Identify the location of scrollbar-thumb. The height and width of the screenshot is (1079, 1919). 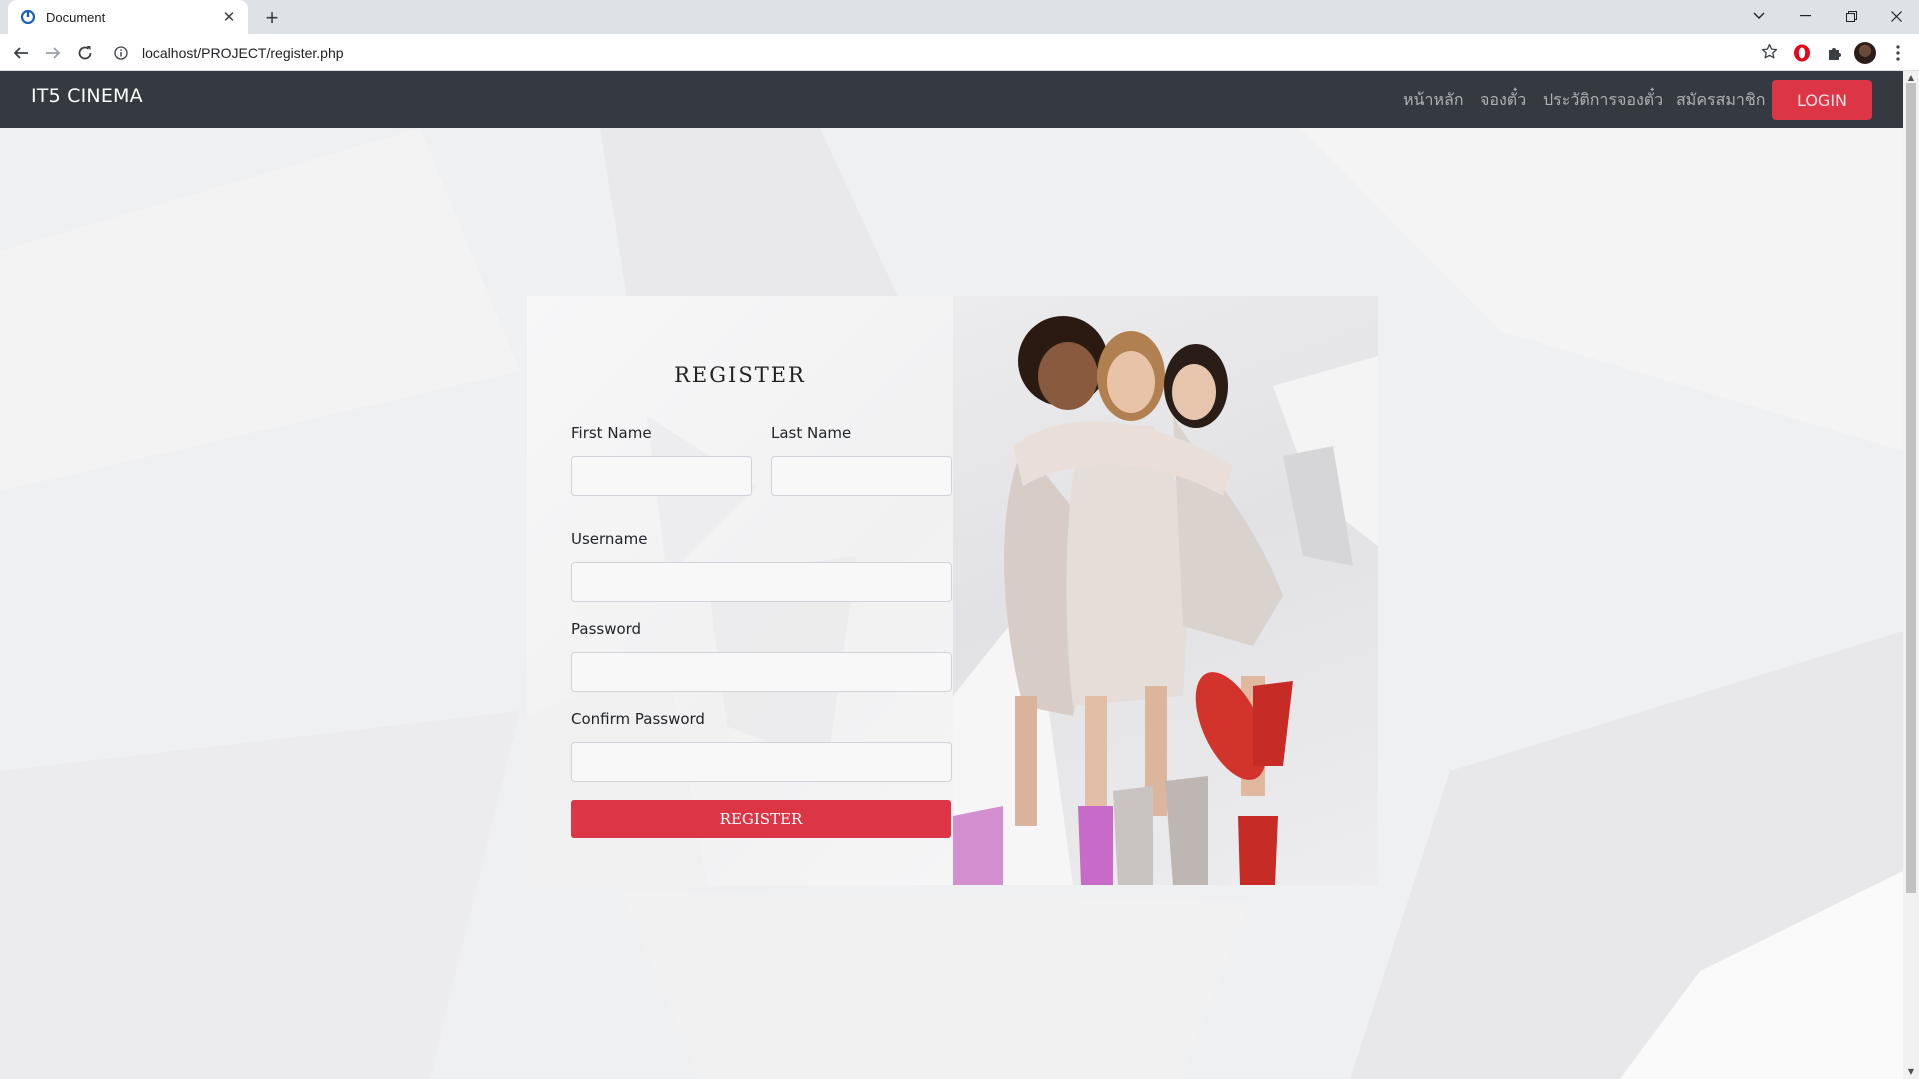
(1911, 488).